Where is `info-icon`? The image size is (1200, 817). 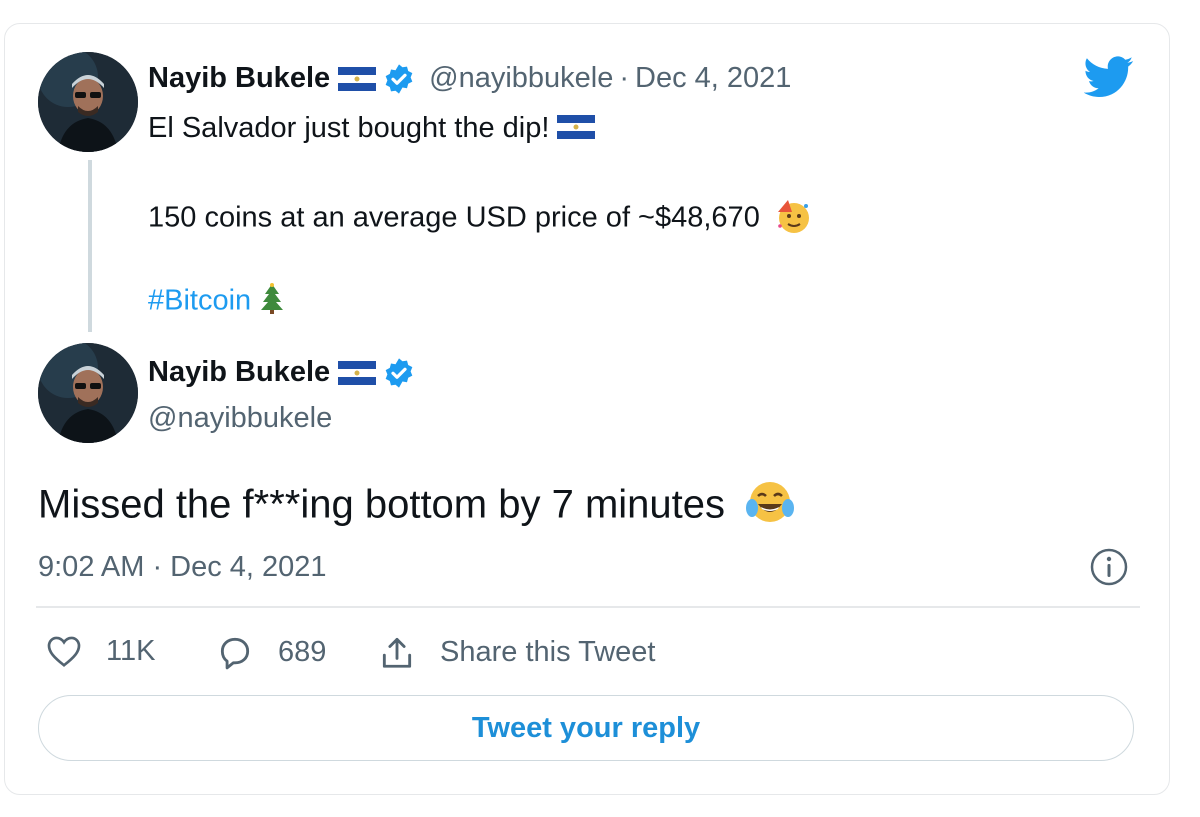
info-icon is located at coordinates (1109, 569).